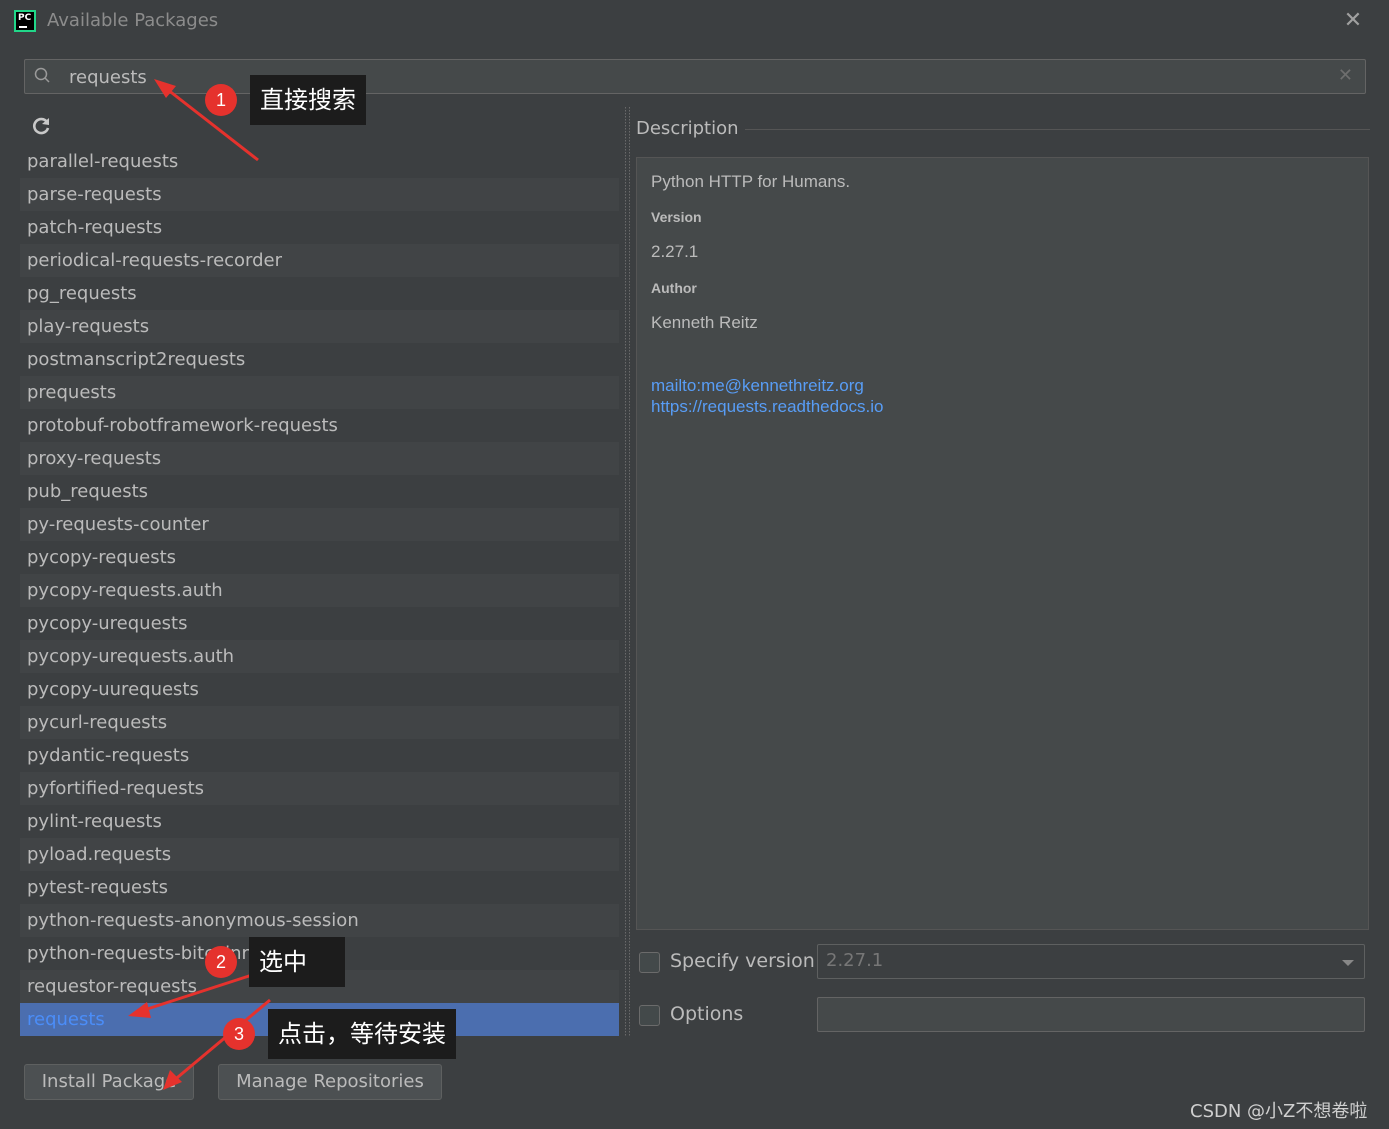 The image size is (1389, 1129). I want to click on version-dropdown-value: 2.27.1, so click(855, 960).